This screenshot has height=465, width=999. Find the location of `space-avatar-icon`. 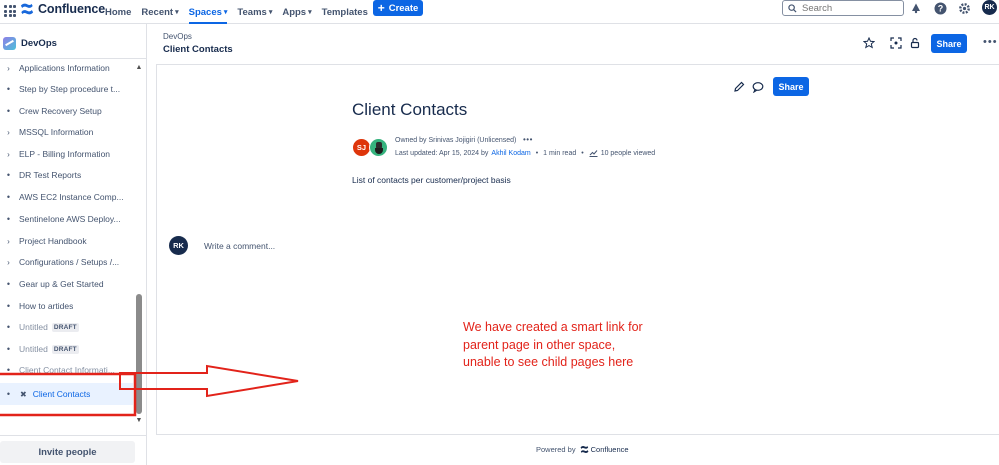

space-avatar-icon is located at coordinates (9, 43).